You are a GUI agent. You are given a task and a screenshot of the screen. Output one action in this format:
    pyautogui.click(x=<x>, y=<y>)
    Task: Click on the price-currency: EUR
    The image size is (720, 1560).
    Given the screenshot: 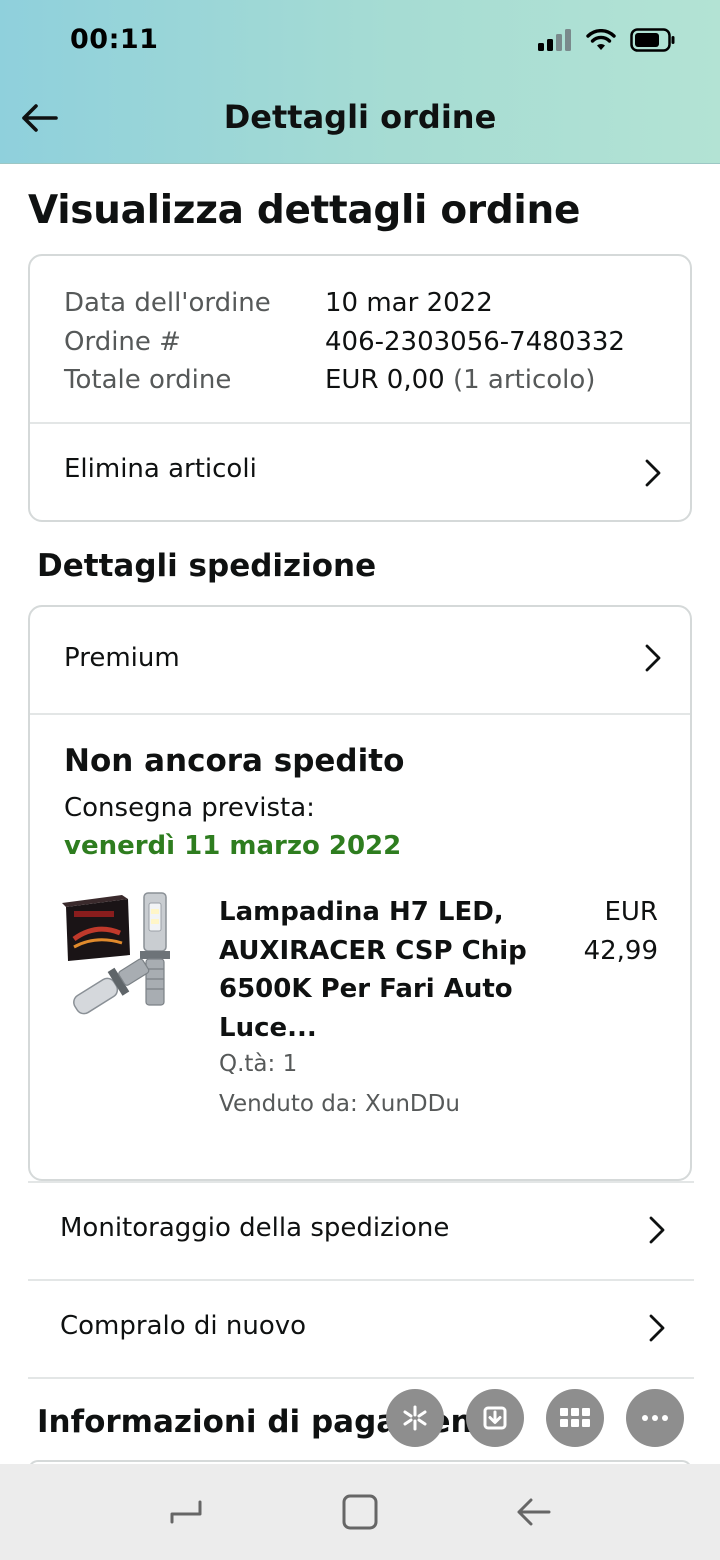 What is the action you would take?
    pyautogui.click(x=631, y=912)
    